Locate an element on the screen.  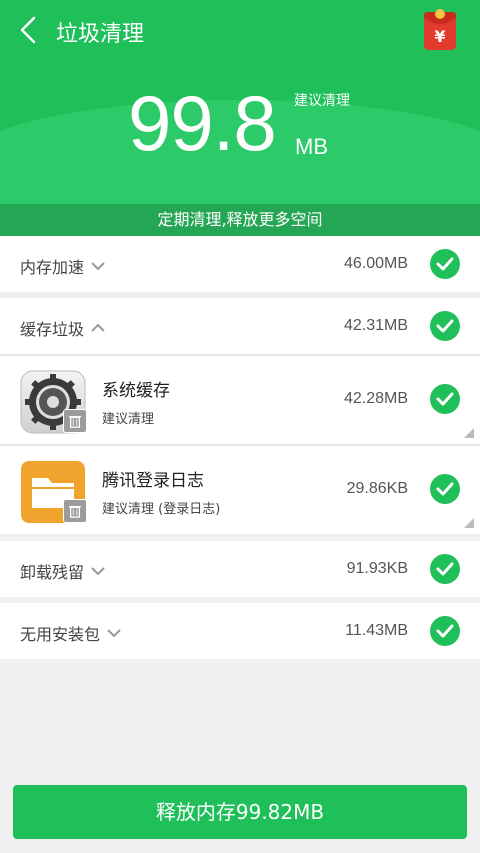
category-row-memory: 内存加速 46.00MB is located at coordinates (240, 264).